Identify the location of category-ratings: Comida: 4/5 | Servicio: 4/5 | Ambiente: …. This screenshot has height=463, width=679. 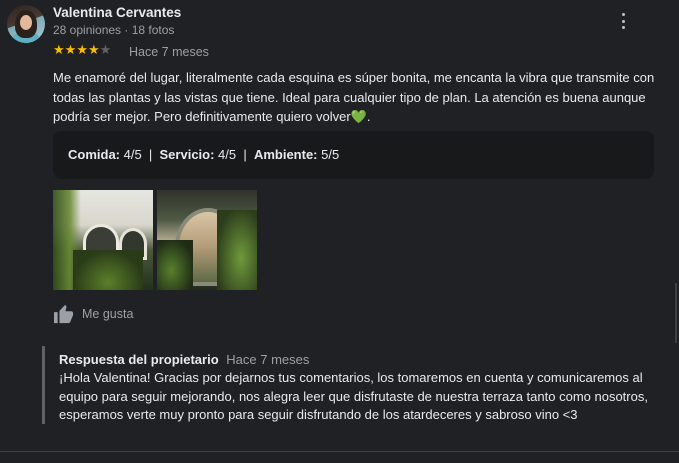
(353, 155).